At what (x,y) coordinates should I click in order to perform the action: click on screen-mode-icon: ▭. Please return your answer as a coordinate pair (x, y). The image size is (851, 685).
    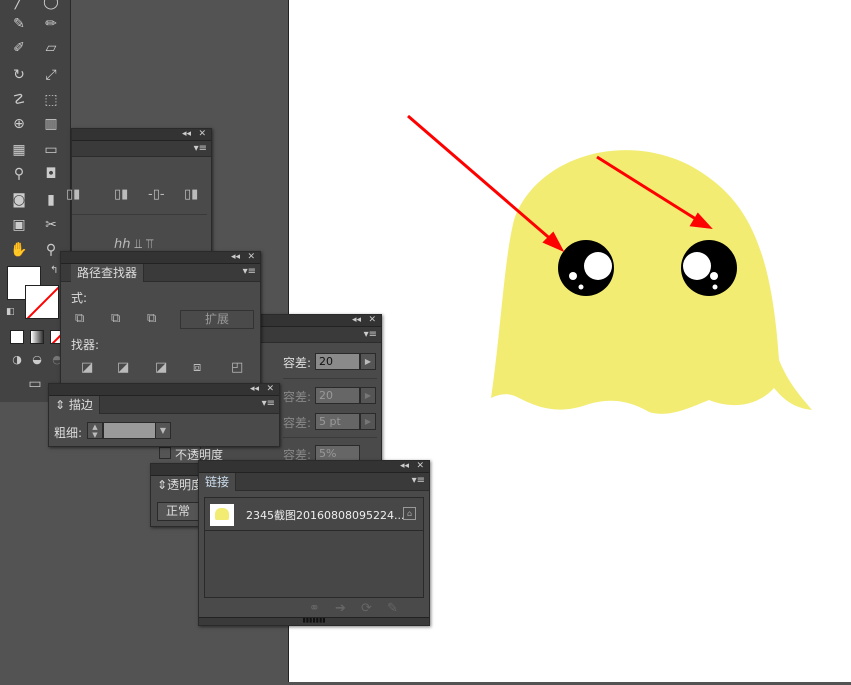
    Looking at the image, I should click on (35, 384).